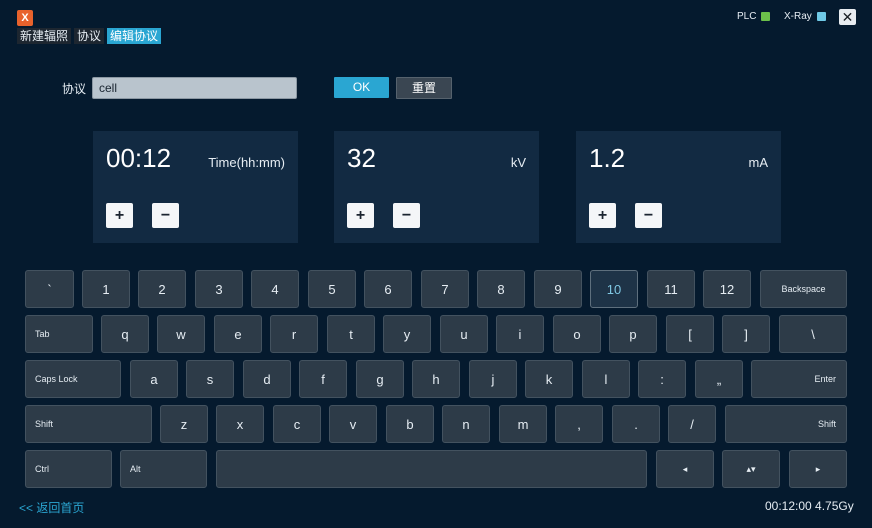 The width and height of the screenshot is (872, 528). What do you see at coordinates (747, 16) in the screenshot?
I see `plc-label: PLC` at bounding box center [747, 16].